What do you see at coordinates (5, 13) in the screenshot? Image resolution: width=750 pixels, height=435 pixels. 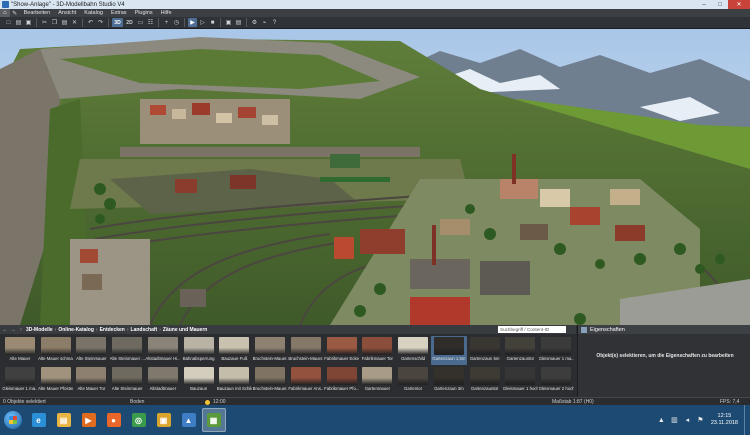 I see `house-icon: ⌂` at bounding box center [5, 13].